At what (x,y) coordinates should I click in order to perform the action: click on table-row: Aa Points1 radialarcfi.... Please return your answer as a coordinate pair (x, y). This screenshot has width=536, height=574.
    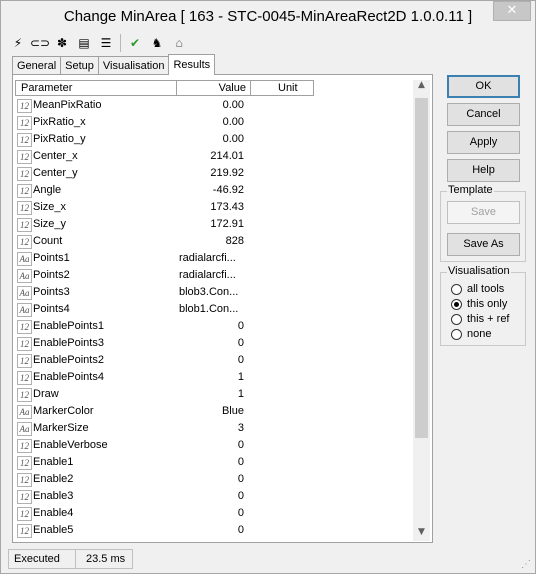
    Looking at the image, I should click on (214, 258).